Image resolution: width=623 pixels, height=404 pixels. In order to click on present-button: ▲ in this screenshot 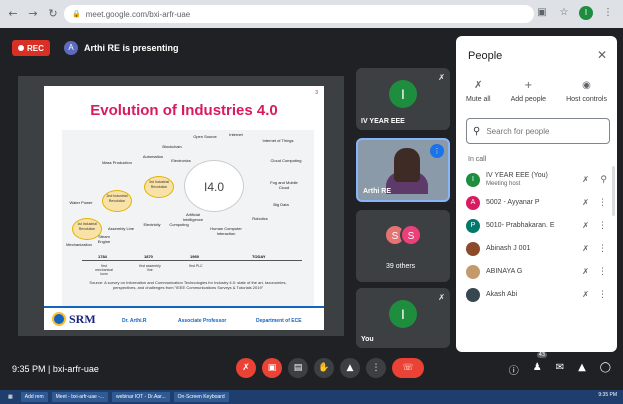, I will do `click(350, 368)`.